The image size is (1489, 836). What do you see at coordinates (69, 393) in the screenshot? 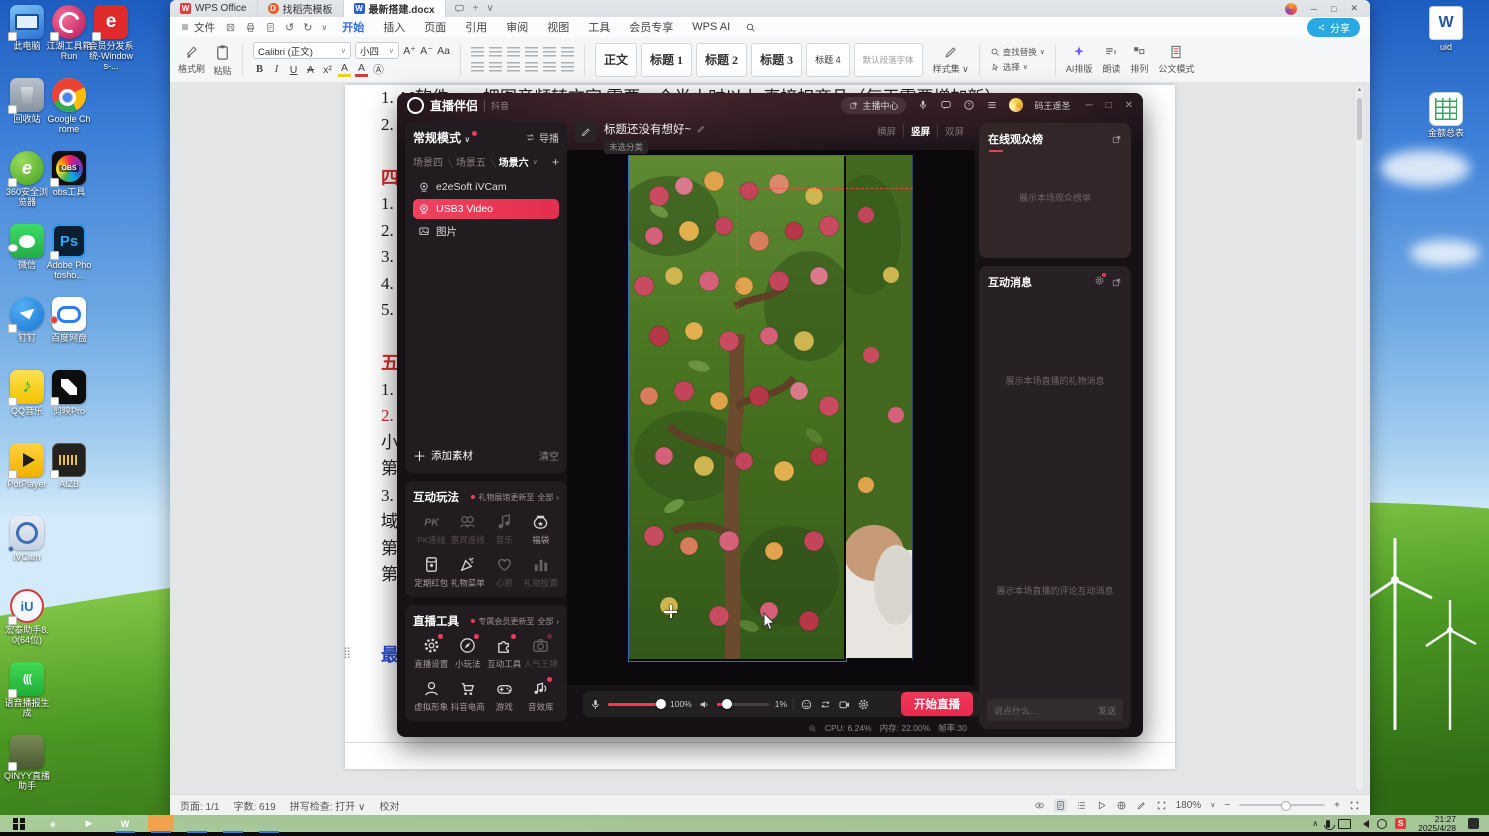
I see `desktop-icon: 剪映Pro` at bounding box center [69, 393].